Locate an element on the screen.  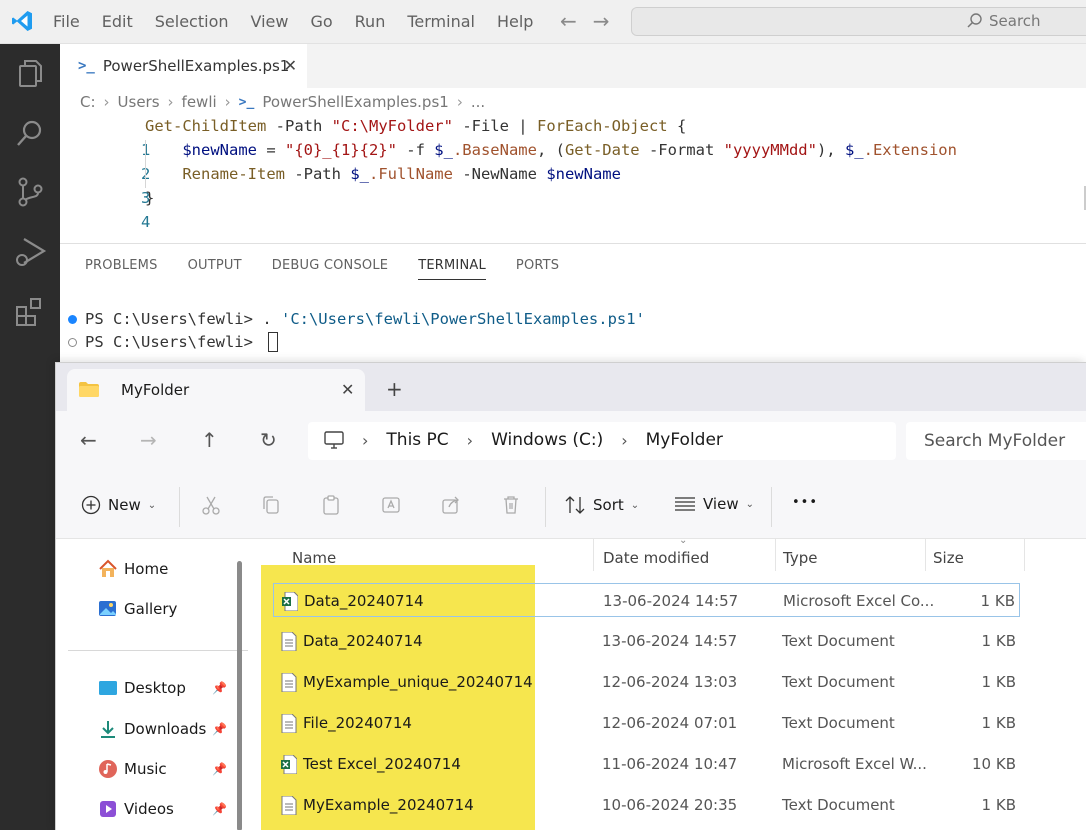
view-list-icon is located at coordinates (685, 504).